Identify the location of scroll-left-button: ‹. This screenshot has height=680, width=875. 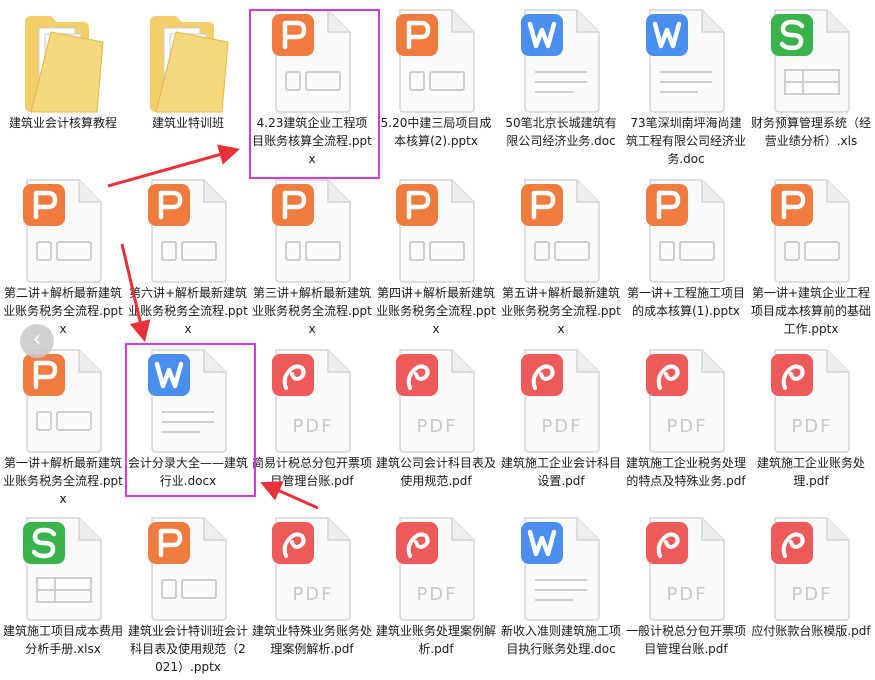
(37, 341).